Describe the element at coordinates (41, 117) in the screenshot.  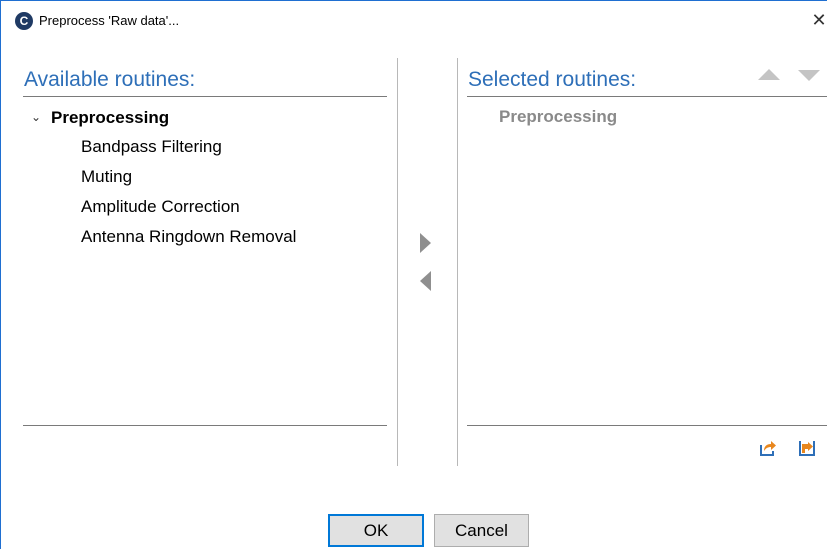
I see `chevron-down-icon: ⌄` at that location.